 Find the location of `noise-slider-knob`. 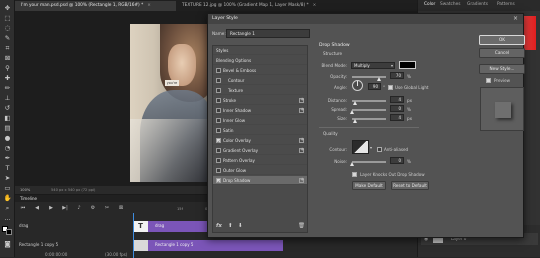

noise-slider-knob is located at coordinates (352, 164).